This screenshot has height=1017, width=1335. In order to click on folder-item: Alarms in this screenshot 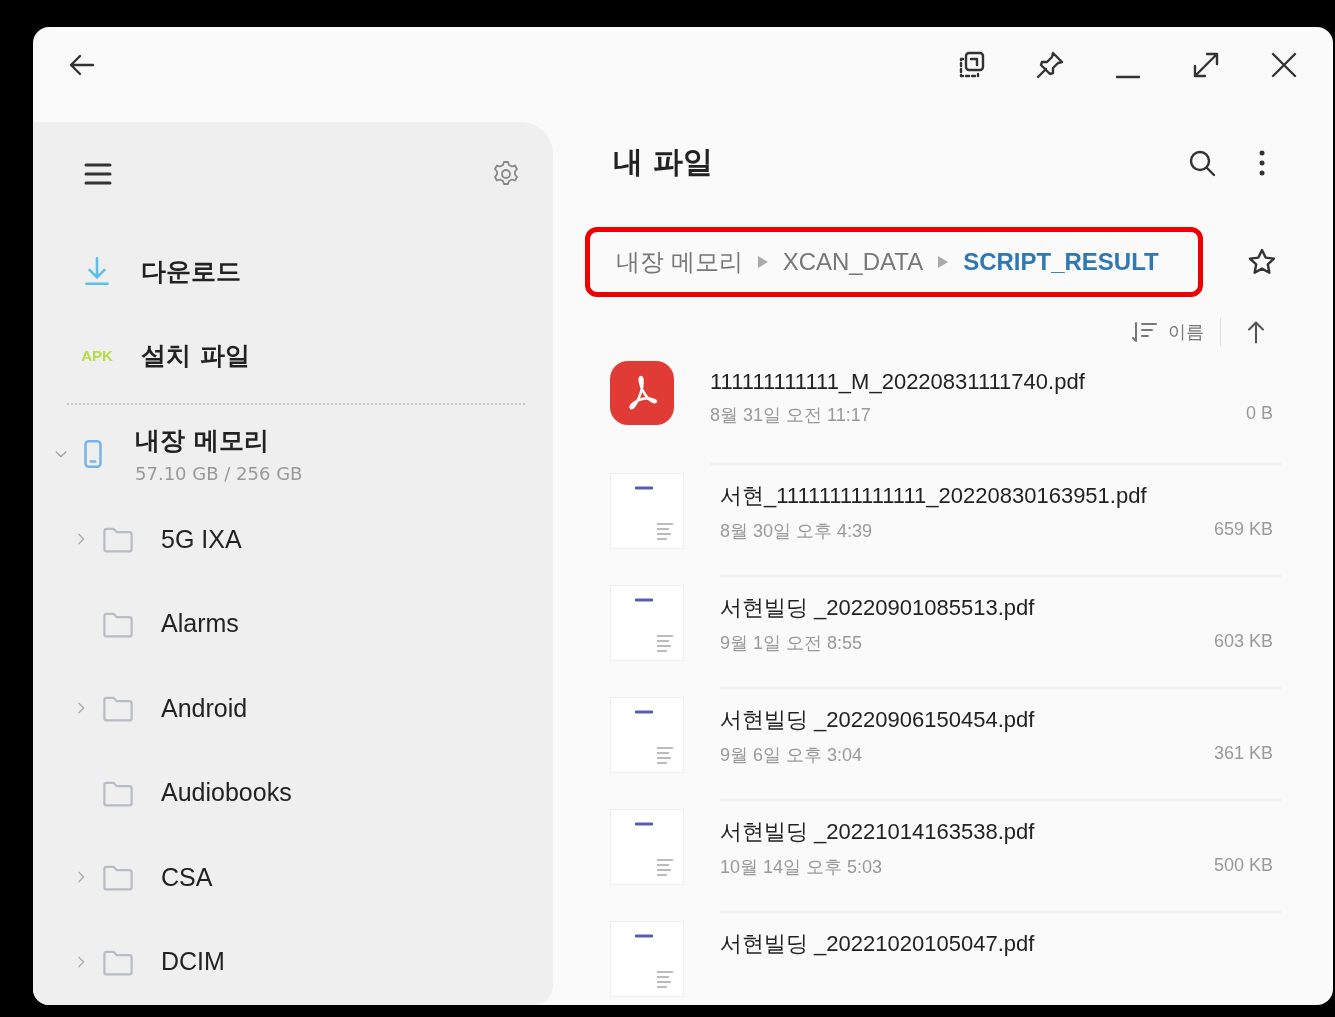, I will do `click(289, 623)`.